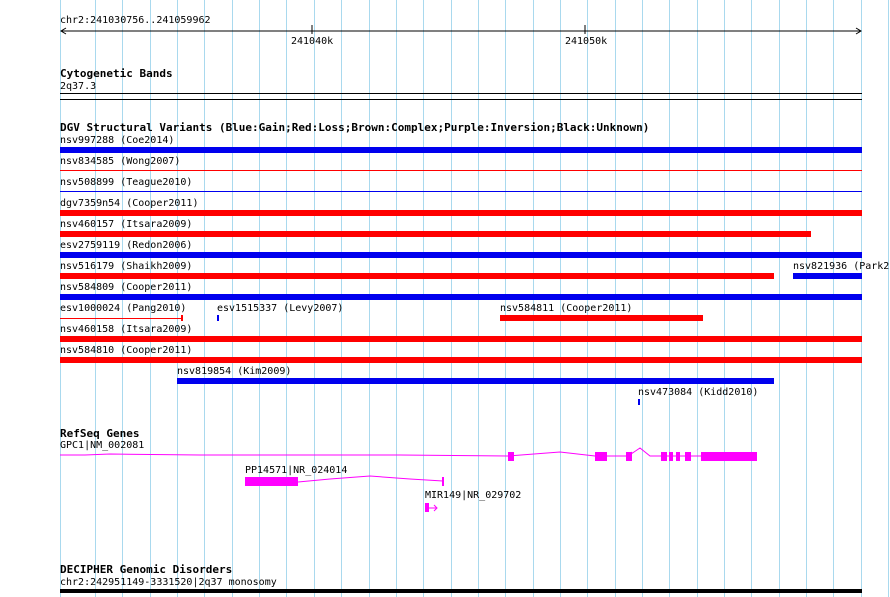 Image resolution: width=890 pixels, height=597 pixels. What do you see at coordinates (296, 470) in the screenshot?
I see `gene-label: PP14571|NR_024014` at bounding box center [296, 470].